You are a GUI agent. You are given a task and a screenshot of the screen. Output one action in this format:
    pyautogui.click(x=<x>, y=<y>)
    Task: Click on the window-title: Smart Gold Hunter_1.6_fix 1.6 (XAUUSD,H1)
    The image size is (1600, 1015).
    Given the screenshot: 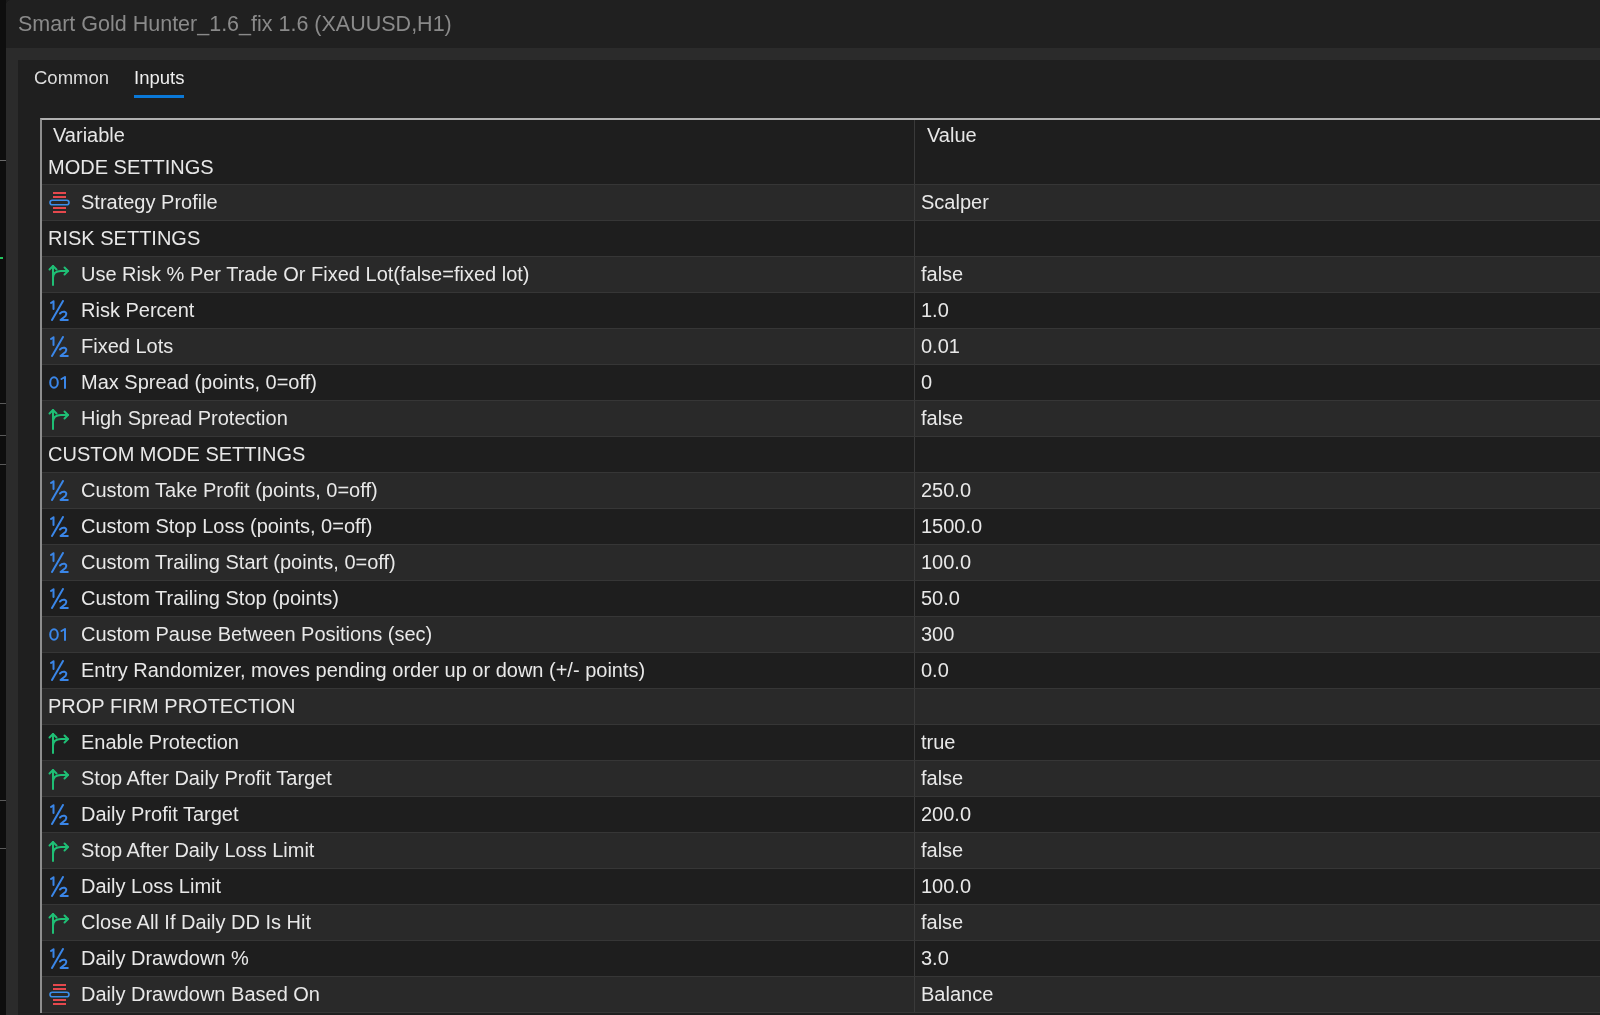 What is the action you would take?
    pyautogui.click(x=235, y=24)
    